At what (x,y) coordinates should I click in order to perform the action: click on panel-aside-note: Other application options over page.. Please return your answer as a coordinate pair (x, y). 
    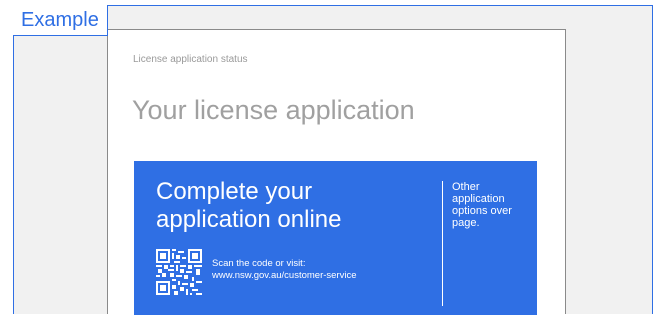
    Looking at the image, I should click on (482, 205).